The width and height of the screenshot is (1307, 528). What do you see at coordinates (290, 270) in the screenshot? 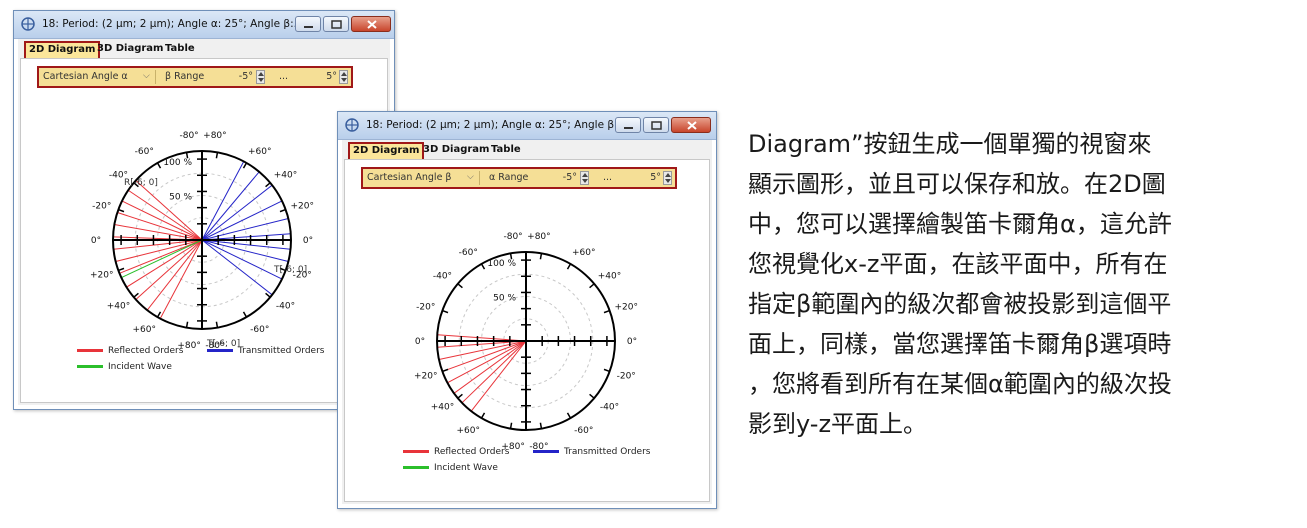
I see `order-annotation: T[-6; 0]` at bounding box center [290, 270].